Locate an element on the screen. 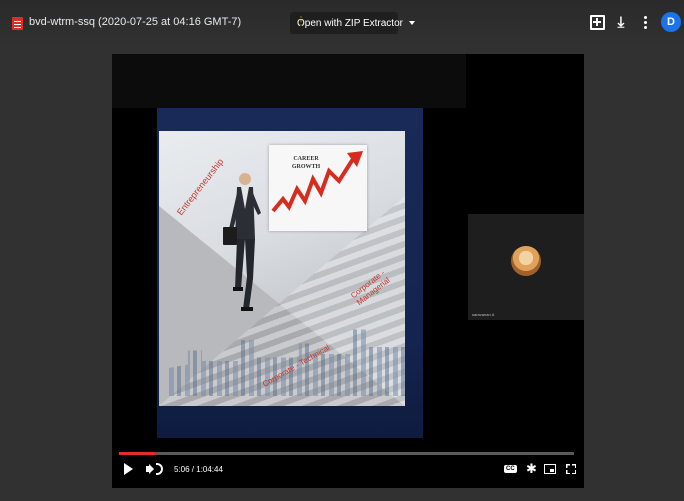 The height and width of the screenshot is (501, 684). career-growth-card: CAREER GROWTH is located at coordinates (318, 188).